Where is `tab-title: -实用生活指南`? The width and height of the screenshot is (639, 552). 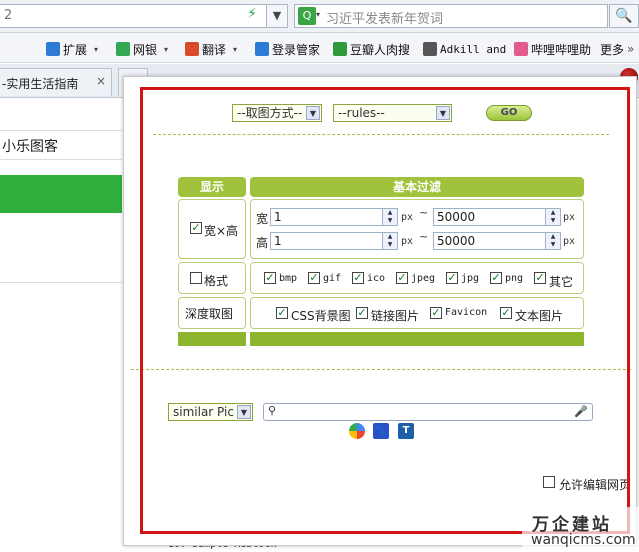
tab-title: -实用生活指南 is located at coordinates (40, 84).